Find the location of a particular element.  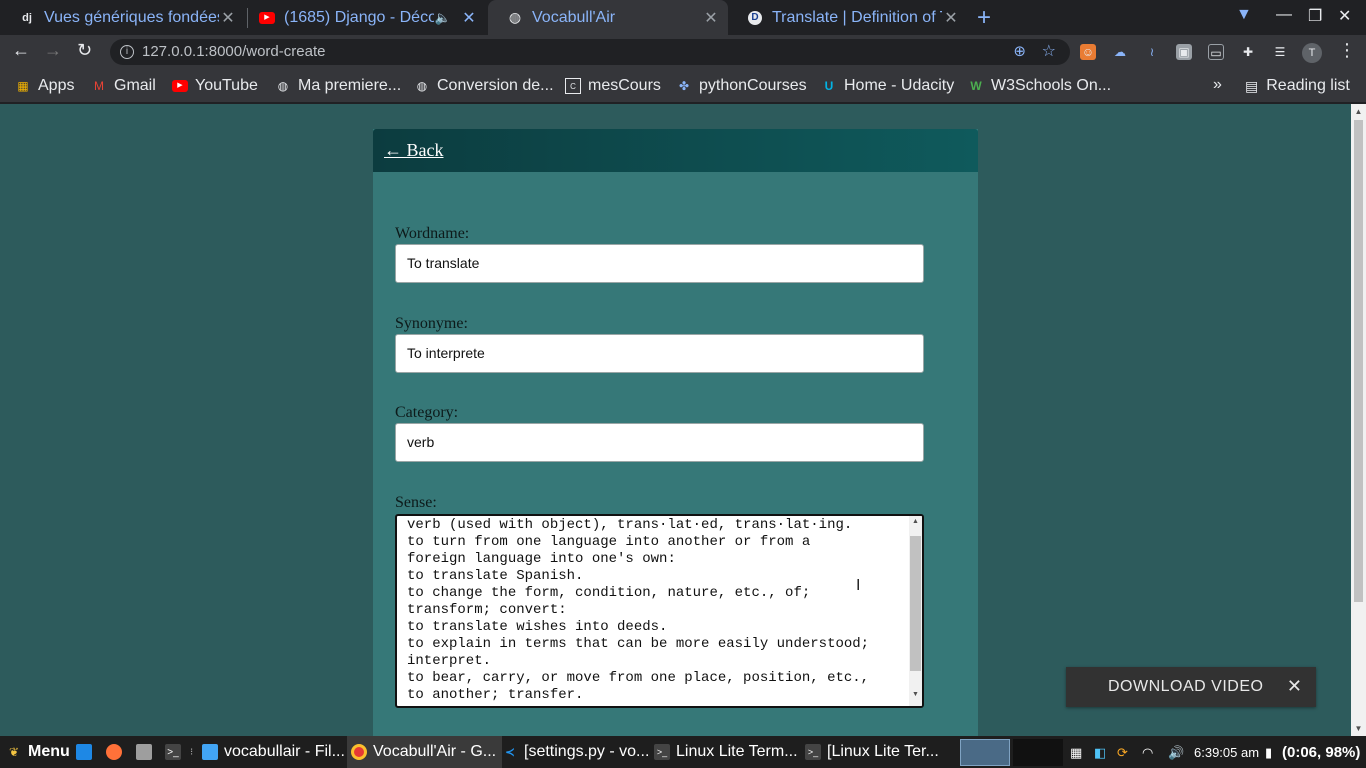

dictionary-icon: D is located at coordinates (755, 18).